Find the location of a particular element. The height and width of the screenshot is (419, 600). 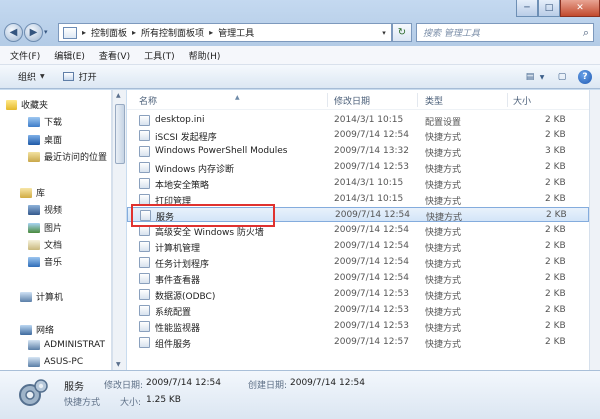

file-row: 任务计划程序 2009/7/14 12:54 快捷方式 2 KB is located at coordinates (358, 262).